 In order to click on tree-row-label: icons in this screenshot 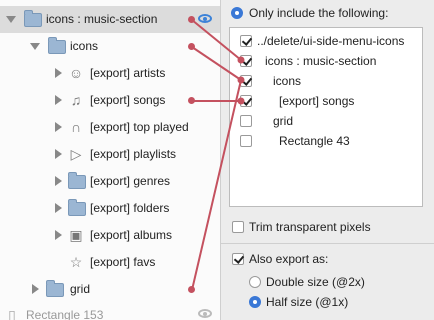, I will do `click(84, 46)`.